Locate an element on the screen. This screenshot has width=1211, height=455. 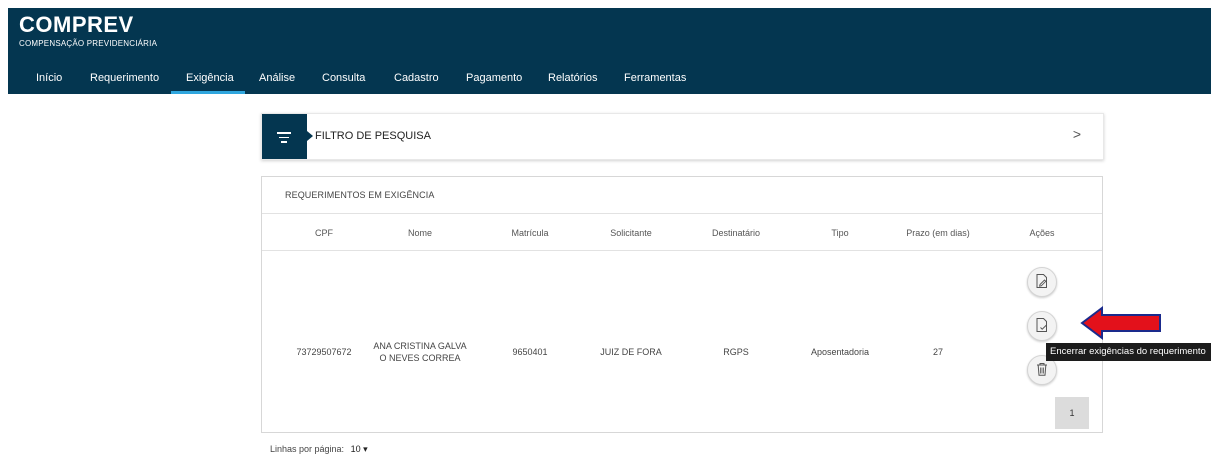
column-header-destinatario: Destinatário is located at coordinates (736, 233).